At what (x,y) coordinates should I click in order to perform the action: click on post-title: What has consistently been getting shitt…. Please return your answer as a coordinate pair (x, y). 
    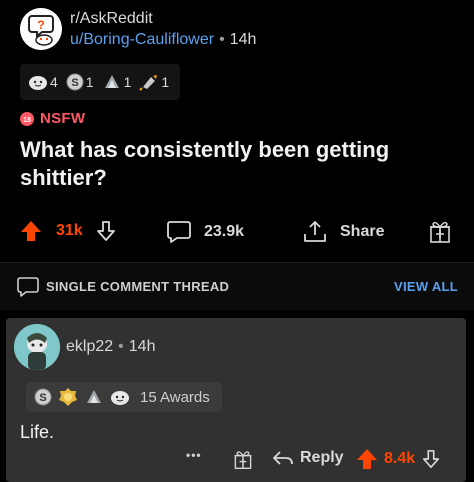
    Looking at the image, I should click on (240, 164).